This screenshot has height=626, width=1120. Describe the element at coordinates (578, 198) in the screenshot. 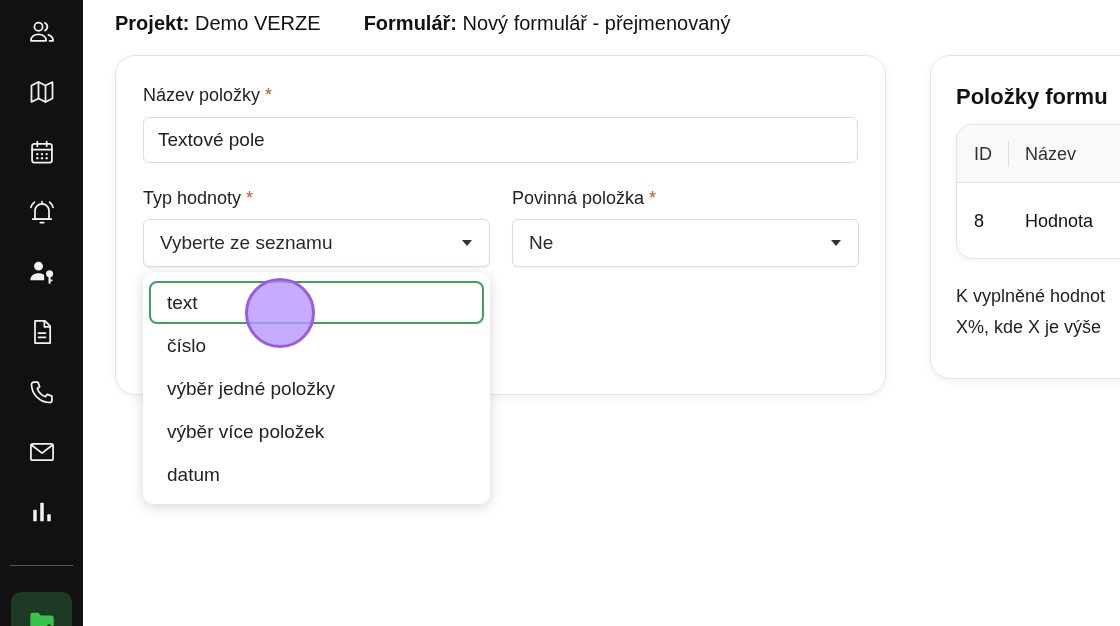

I see `field-label: Povinná položka` at that location.